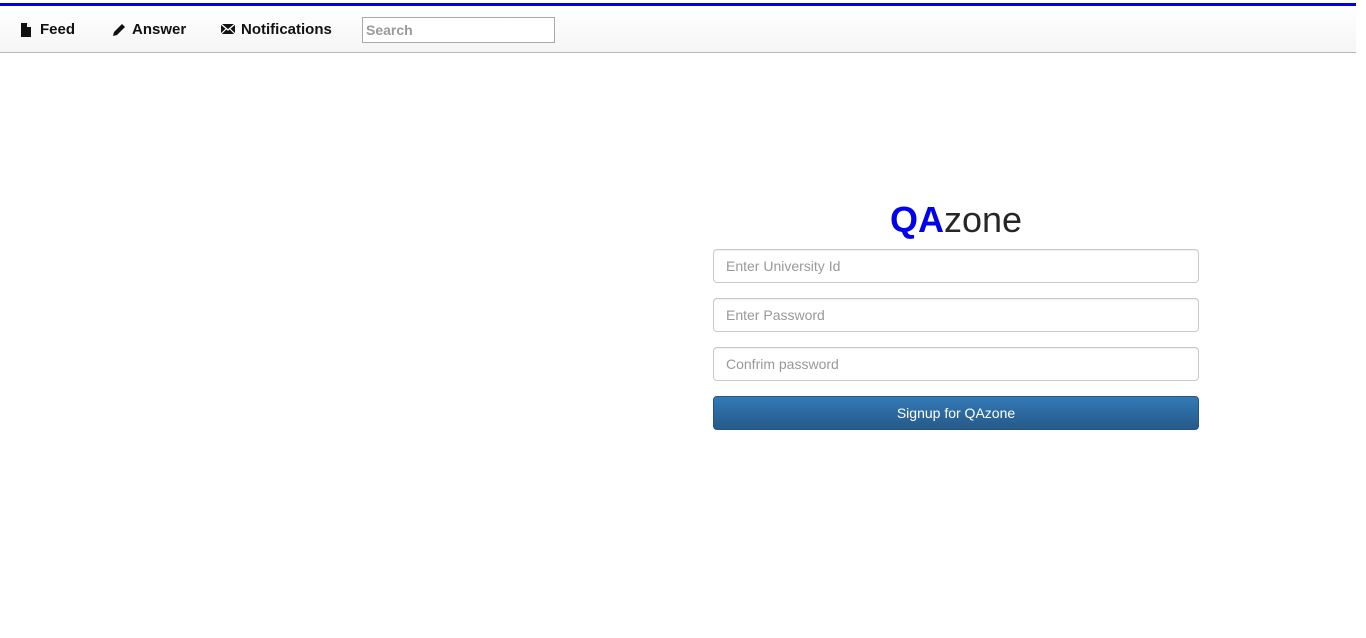 The height and width of the screenshot is (638, 1366). I want to click on pencil-icon, so click(119, 30).